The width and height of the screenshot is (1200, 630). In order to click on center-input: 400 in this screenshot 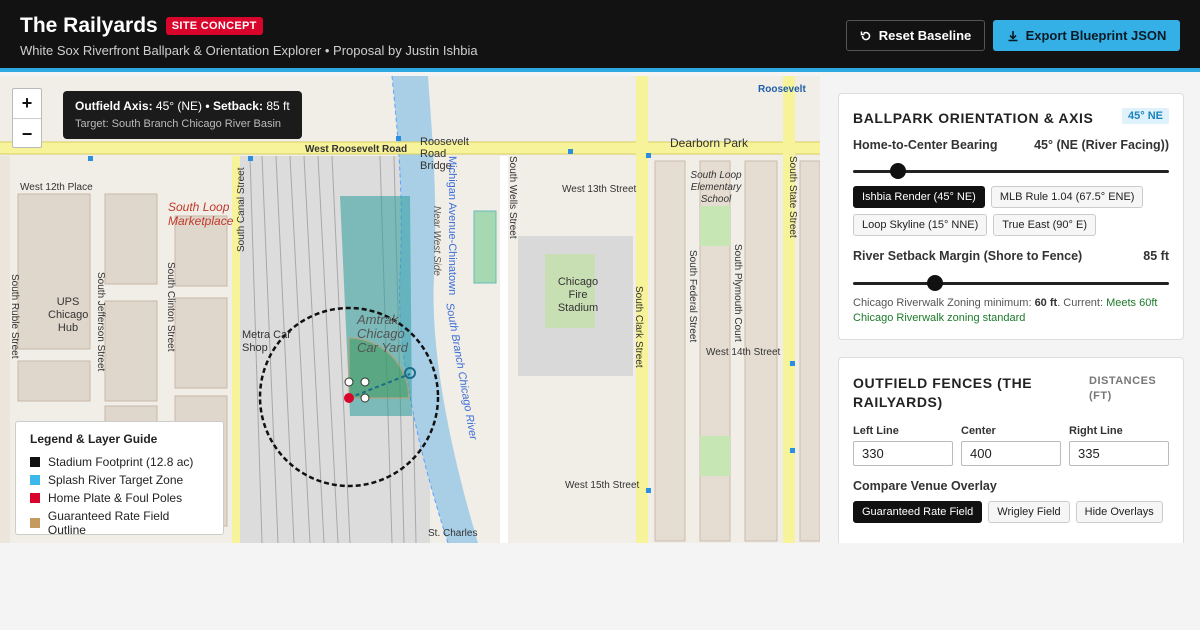, I will do `click(1011, 453)`.